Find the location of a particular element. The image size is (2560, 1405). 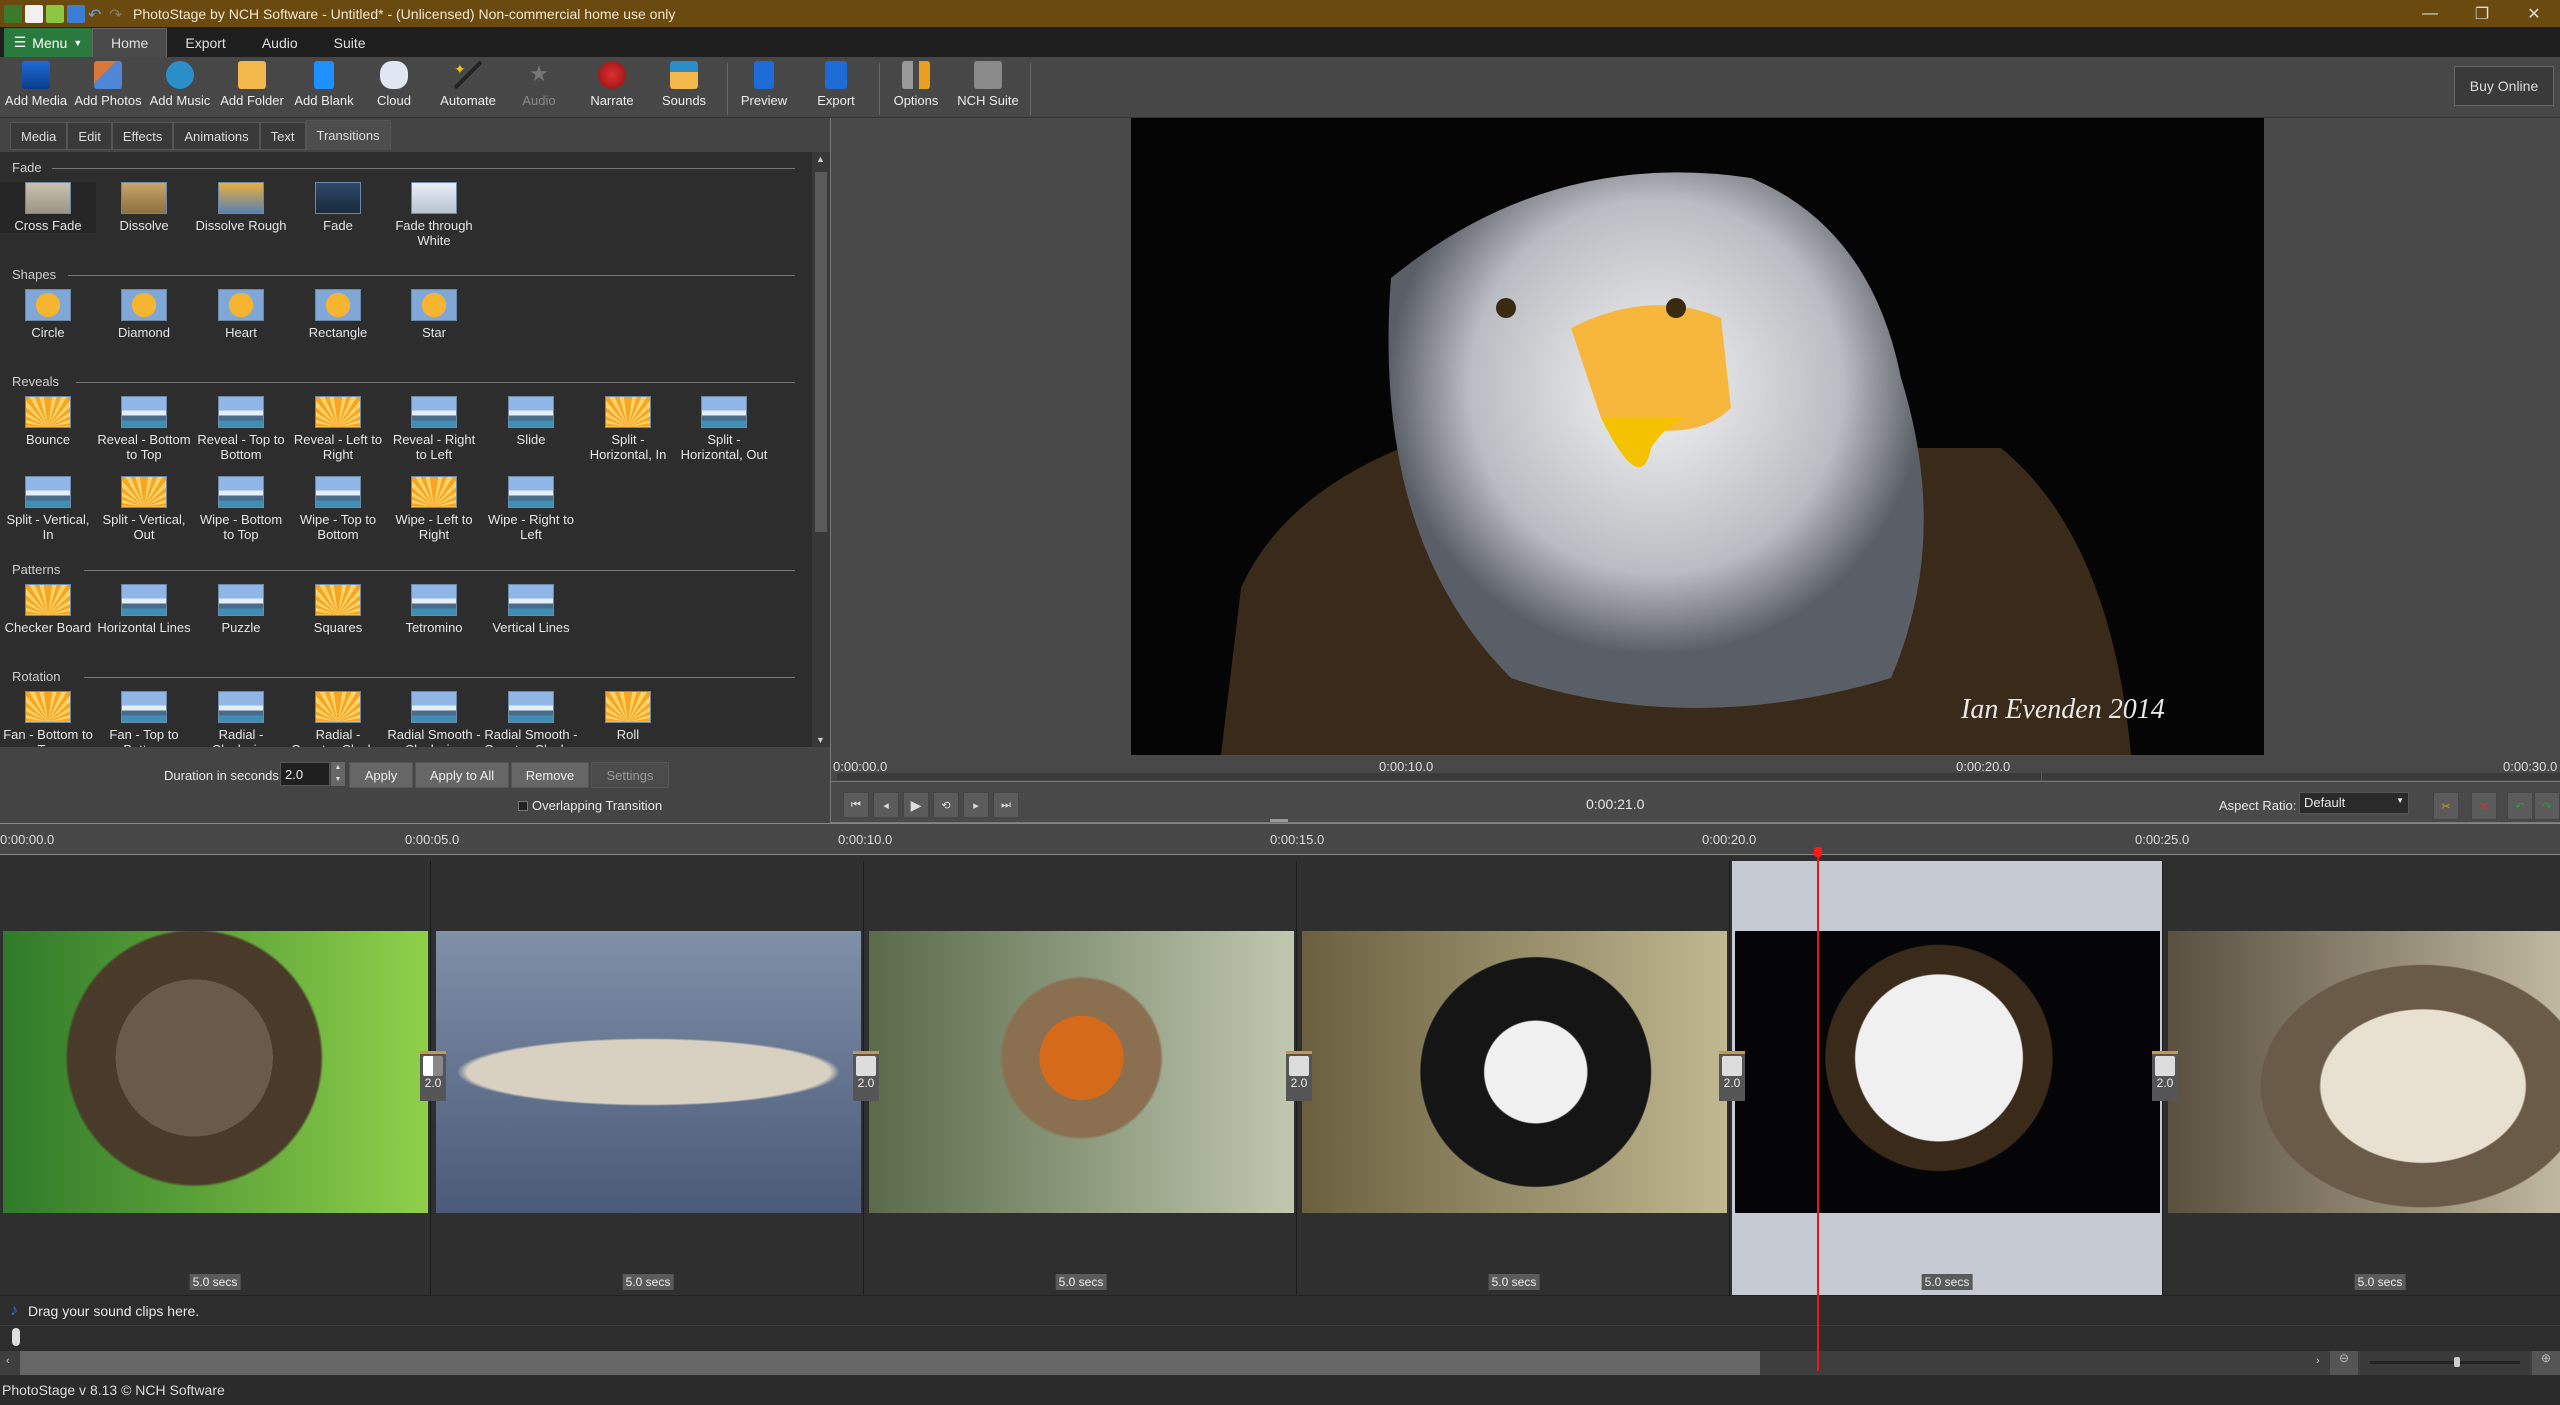

transition-item: Wipe - Left to Right is located at coordinates (434, 509).